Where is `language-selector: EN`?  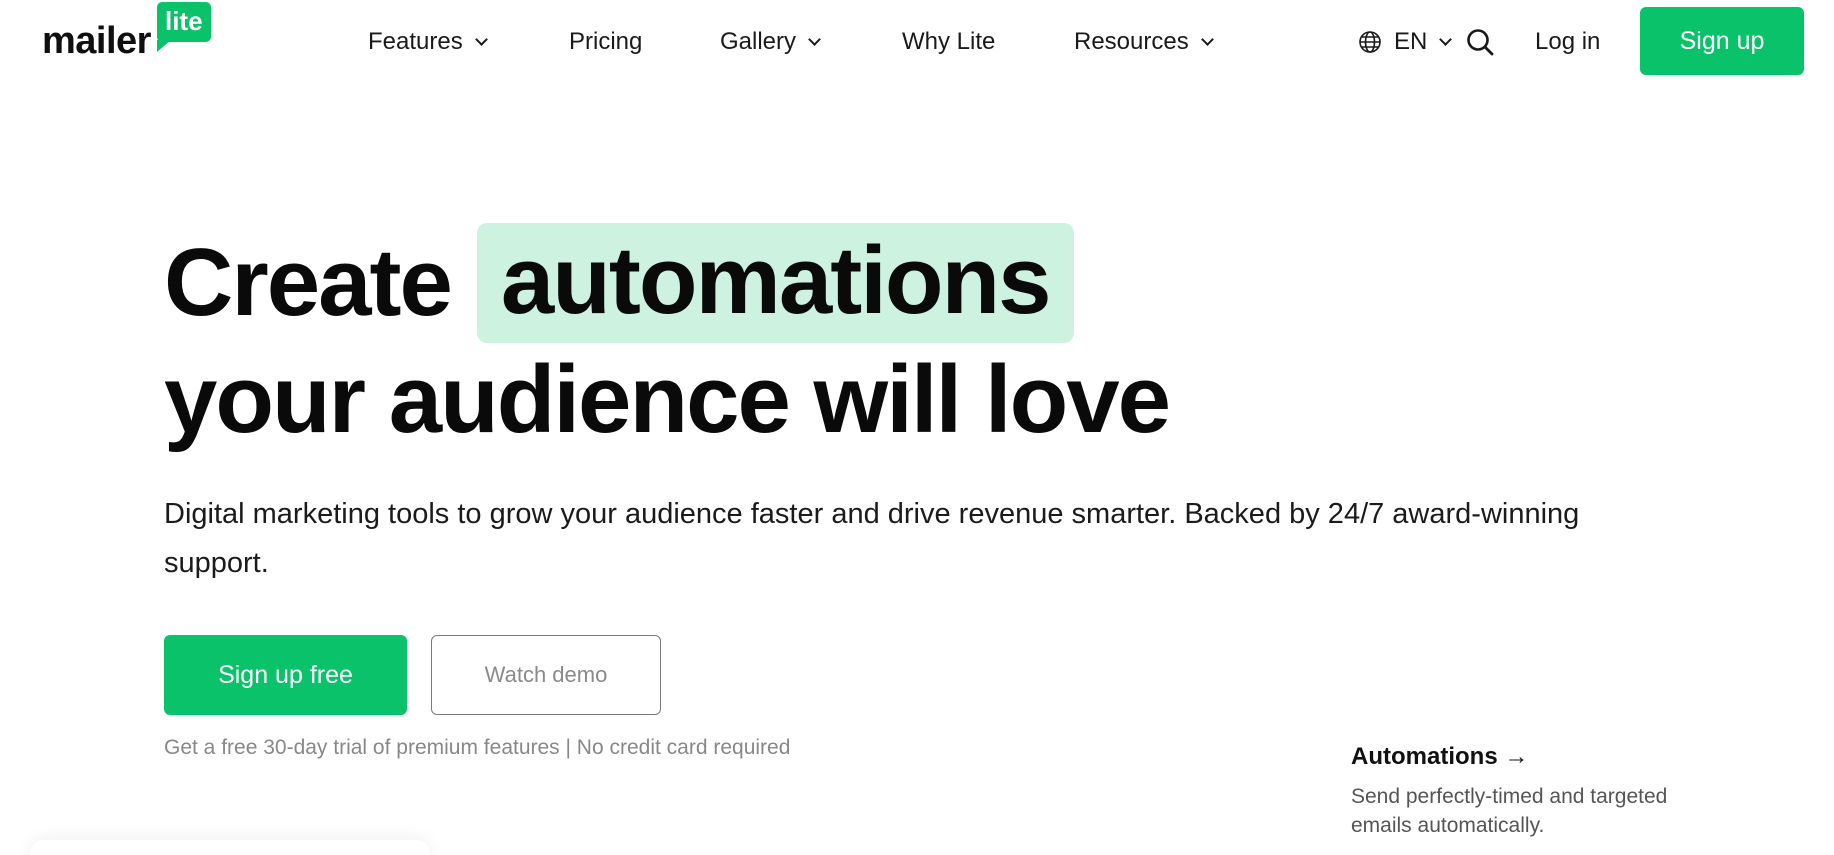 language-selector: EN is located at coordinates (1405, 42).